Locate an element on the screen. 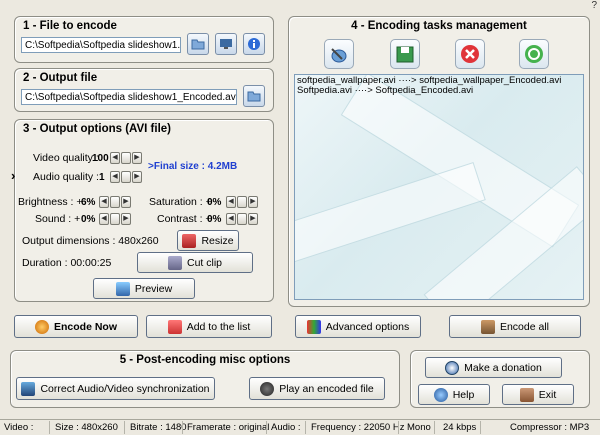 The image size is (600, 435). status-kbps: 24 kbps is located at coordinates (460, 427).